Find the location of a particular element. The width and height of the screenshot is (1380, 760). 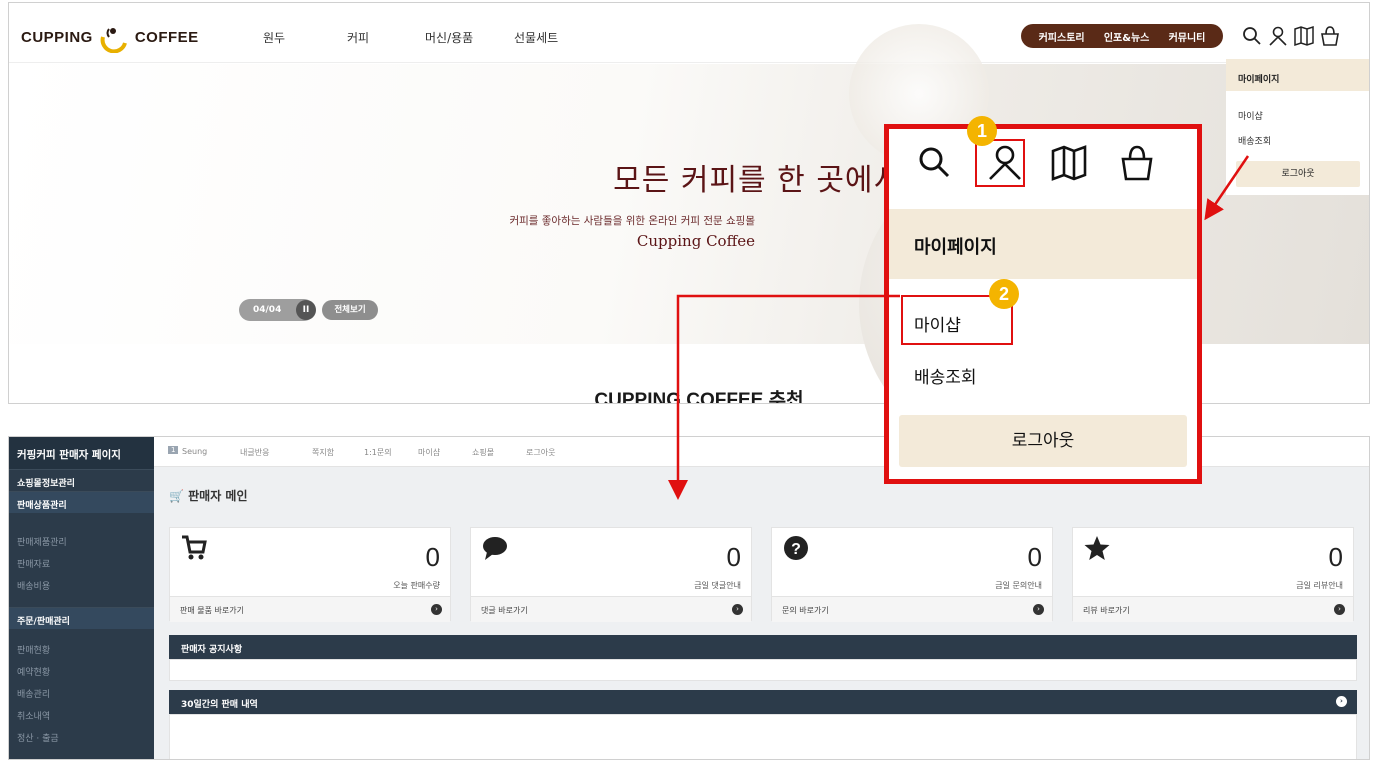

user-icon-highlight is located at coordinates (1000, 163).